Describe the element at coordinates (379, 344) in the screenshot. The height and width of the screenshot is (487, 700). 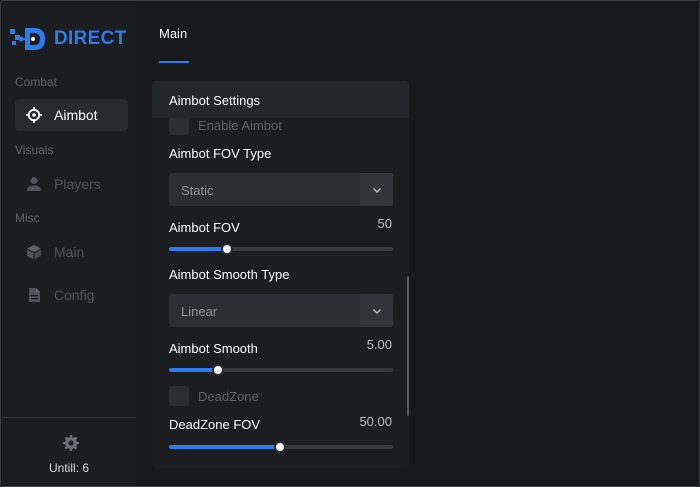
I see `smooth-value: 5.00` at that location.